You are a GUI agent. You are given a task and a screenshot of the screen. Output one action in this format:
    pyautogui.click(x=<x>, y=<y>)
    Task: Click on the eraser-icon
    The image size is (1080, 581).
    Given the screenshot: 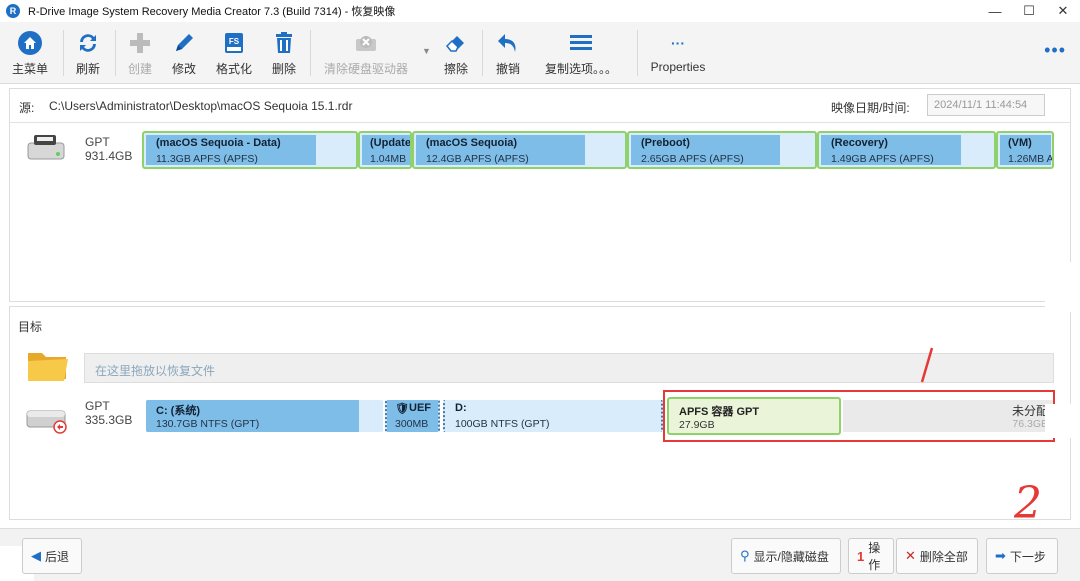 What is the action you would take?
    pyautogui.click(x=456, y=43)
    